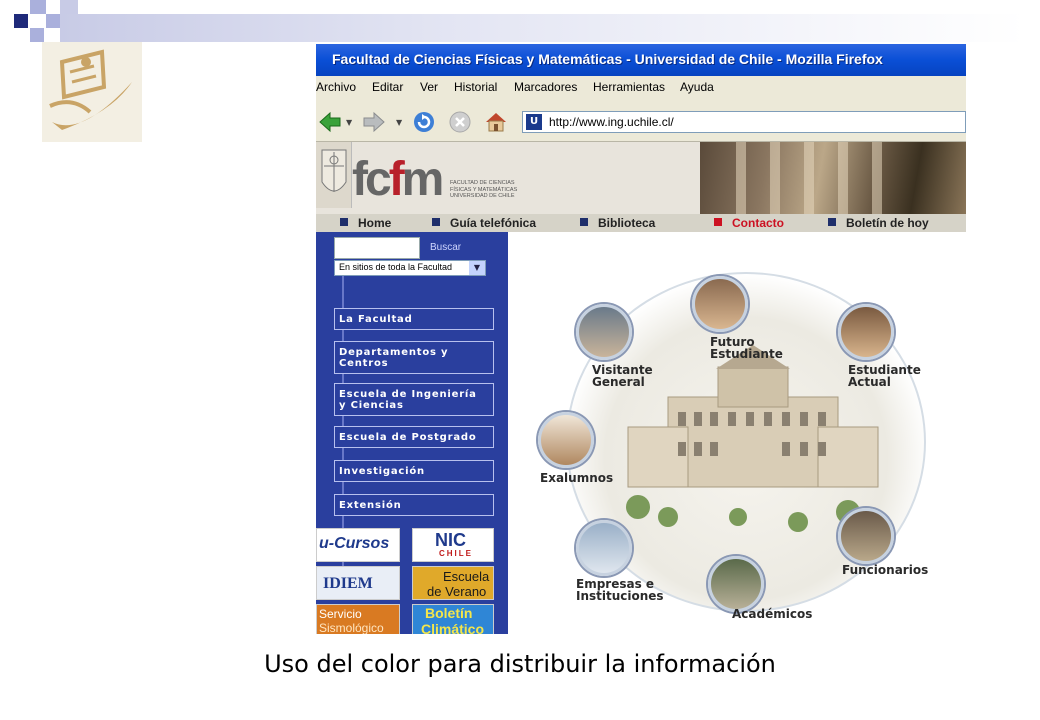  Describe the element at coordinates (424, 122) in the screenshot. I see `reload-icon` at that location.